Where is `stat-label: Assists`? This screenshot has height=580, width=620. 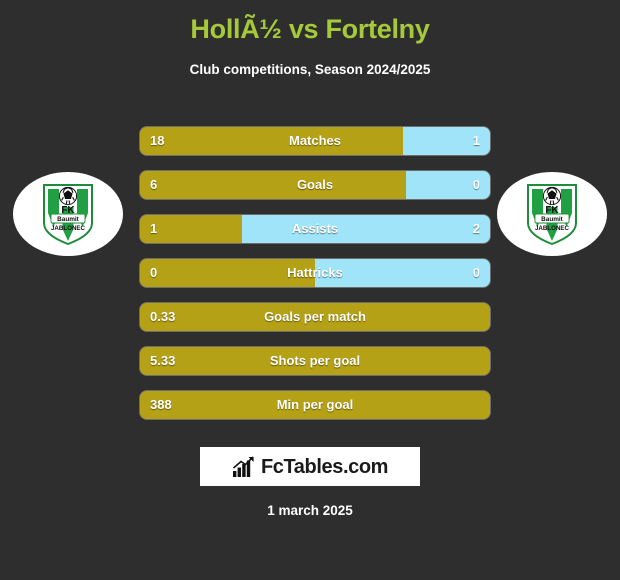 stat-label: Assists is located at coordinates (315, 228).